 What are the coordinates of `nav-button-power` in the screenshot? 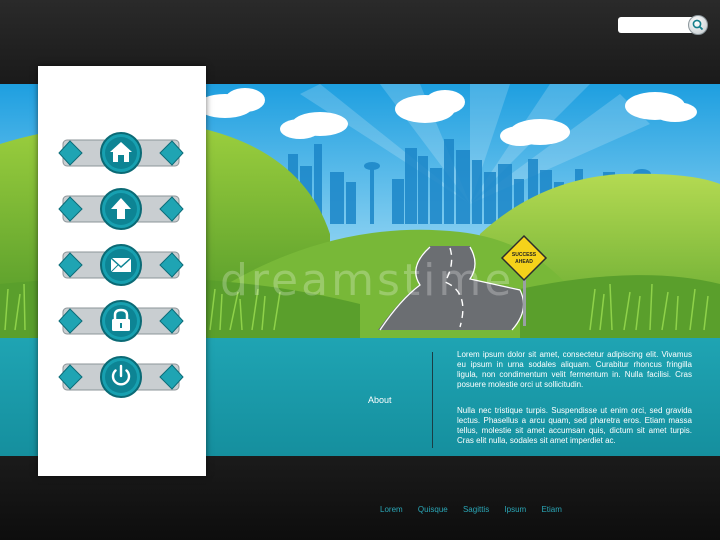 It's located at (121, 377).